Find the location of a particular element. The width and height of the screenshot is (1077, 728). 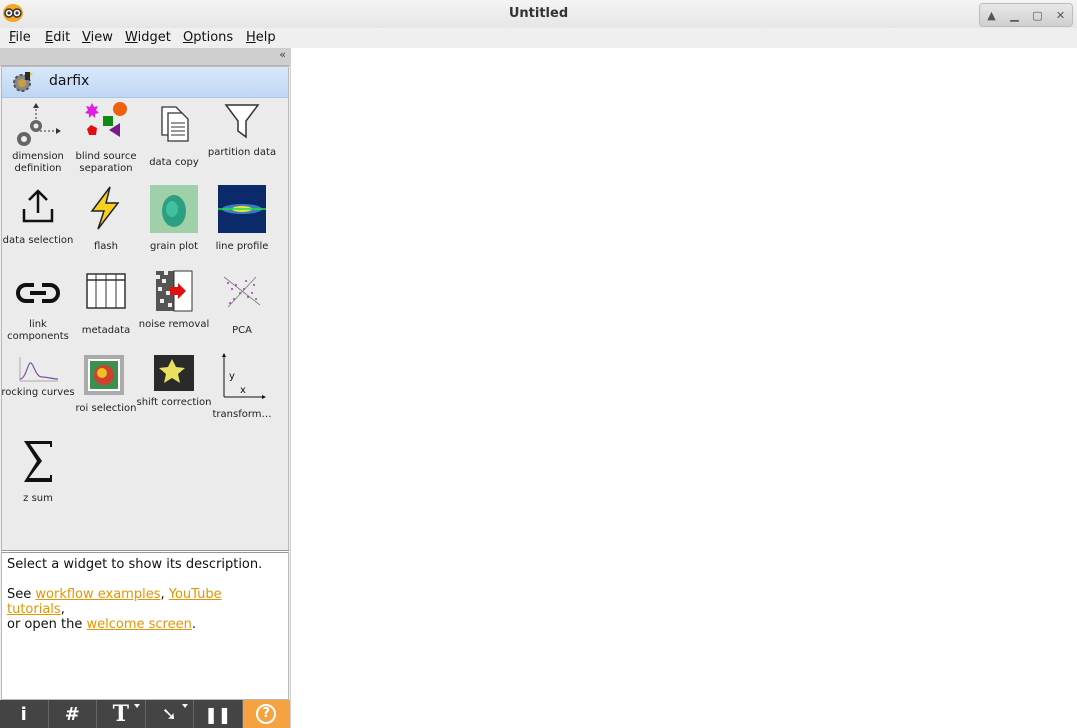

text-annotation-icon: T is located at coordinates (121, 714).